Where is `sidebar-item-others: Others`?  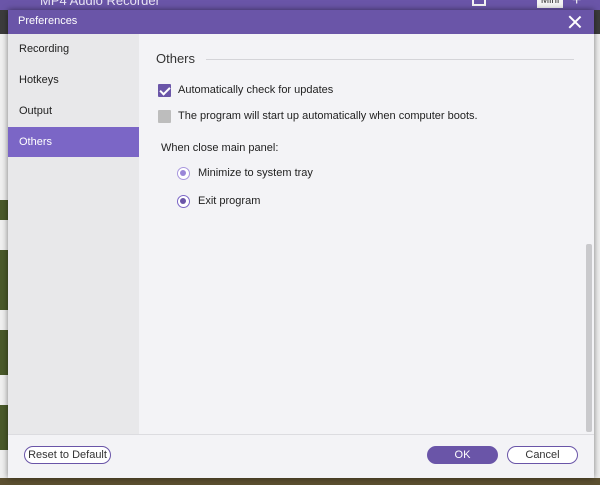 sidebar-item-others: Others is located at coordinates (73, 142).